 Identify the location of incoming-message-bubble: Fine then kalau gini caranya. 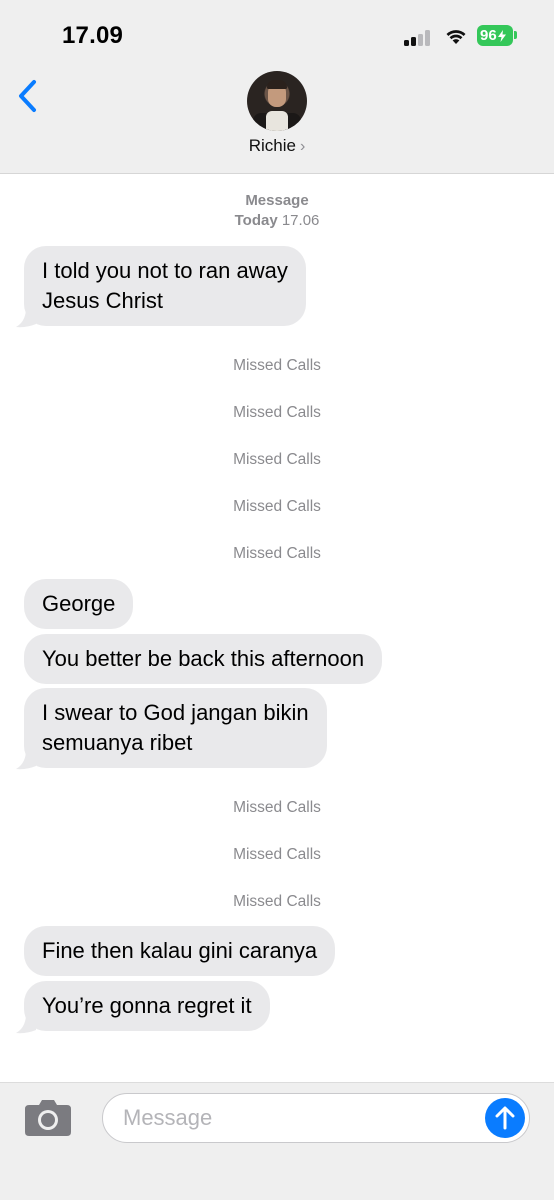
(180, 951).